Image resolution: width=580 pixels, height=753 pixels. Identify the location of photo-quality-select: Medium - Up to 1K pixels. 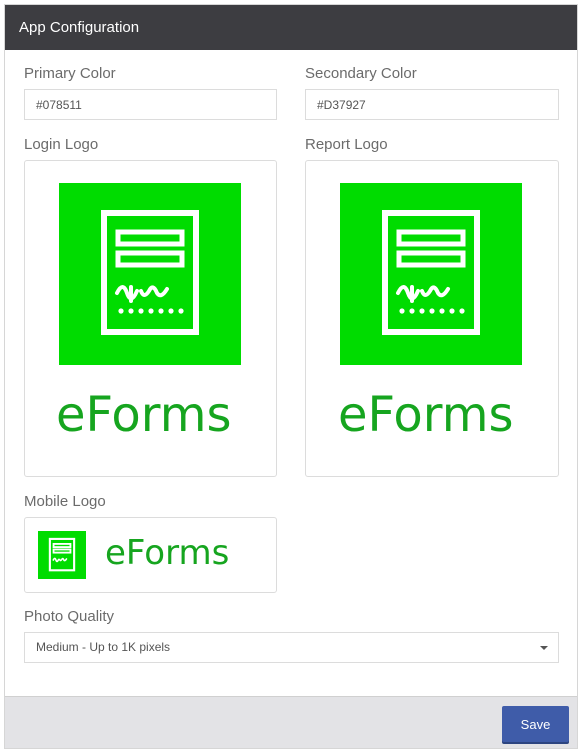
(291, 647).